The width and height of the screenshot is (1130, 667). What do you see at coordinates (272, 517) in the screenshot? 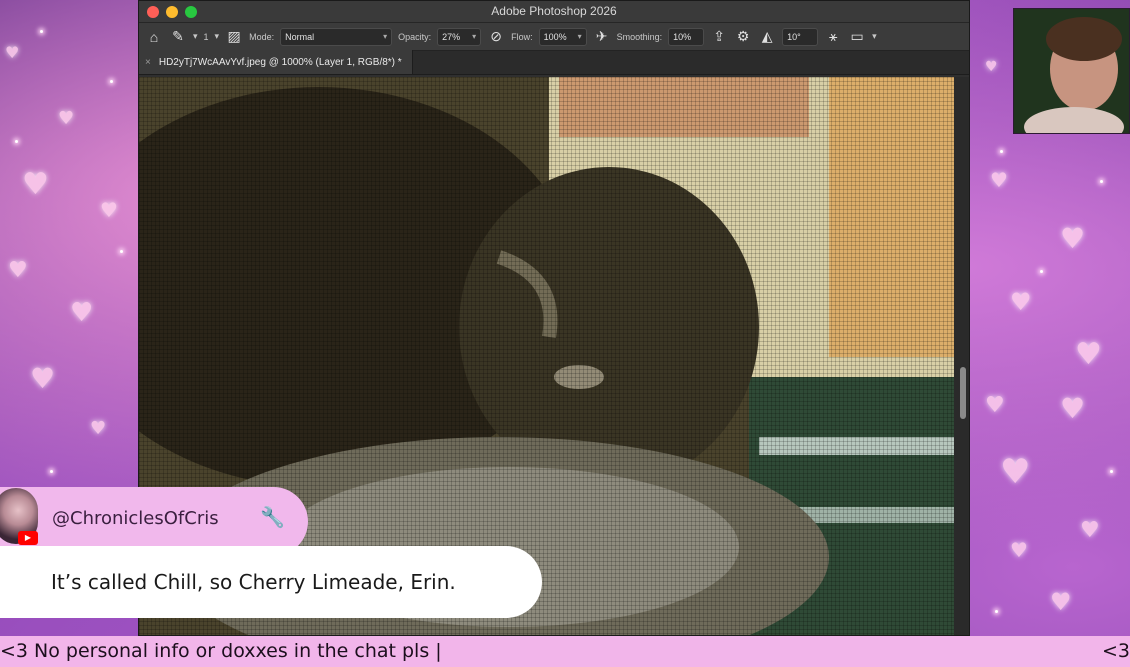
I see `wrench-icon: 🔧` at bounding box center [272, 517].